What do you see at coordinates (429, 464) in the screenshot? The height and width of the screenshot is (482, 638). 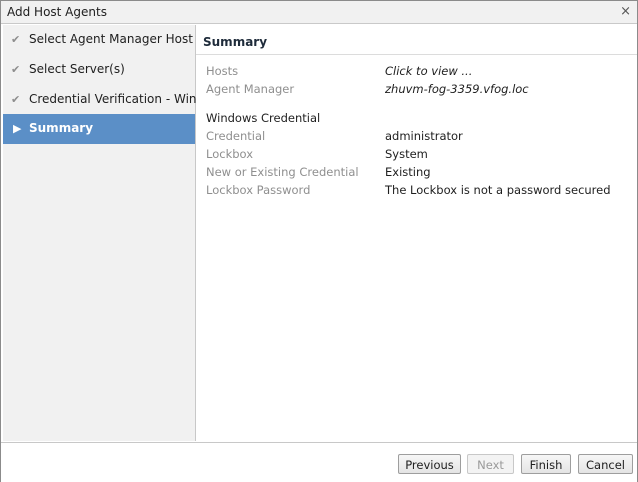 I see `previous-button: Previous` at bounding box center [429, 464].